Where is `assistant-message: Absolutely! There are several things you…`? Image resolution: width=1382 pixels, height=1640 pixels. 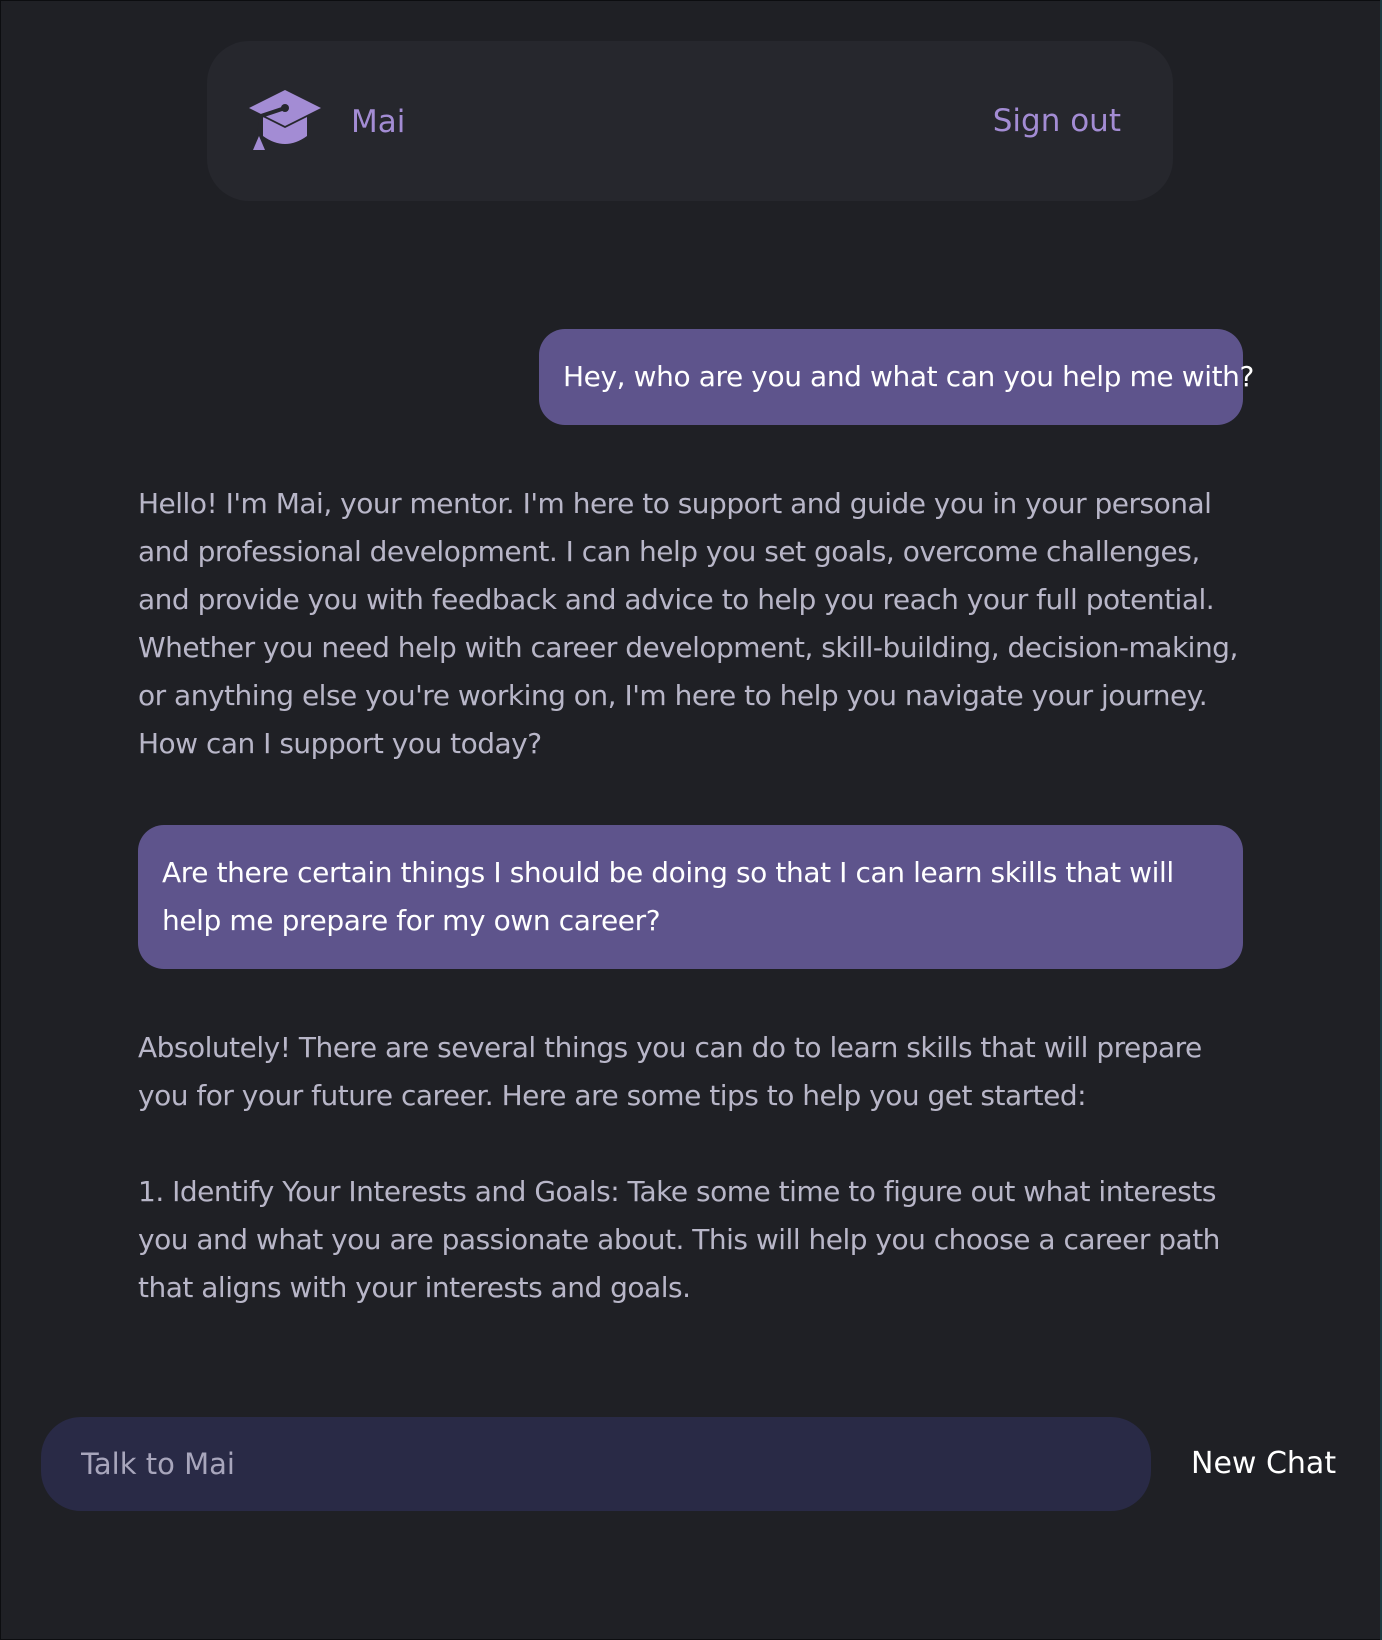 assistant-message: Absolutely! There are several things you… is located at coordinates (690, 1168).